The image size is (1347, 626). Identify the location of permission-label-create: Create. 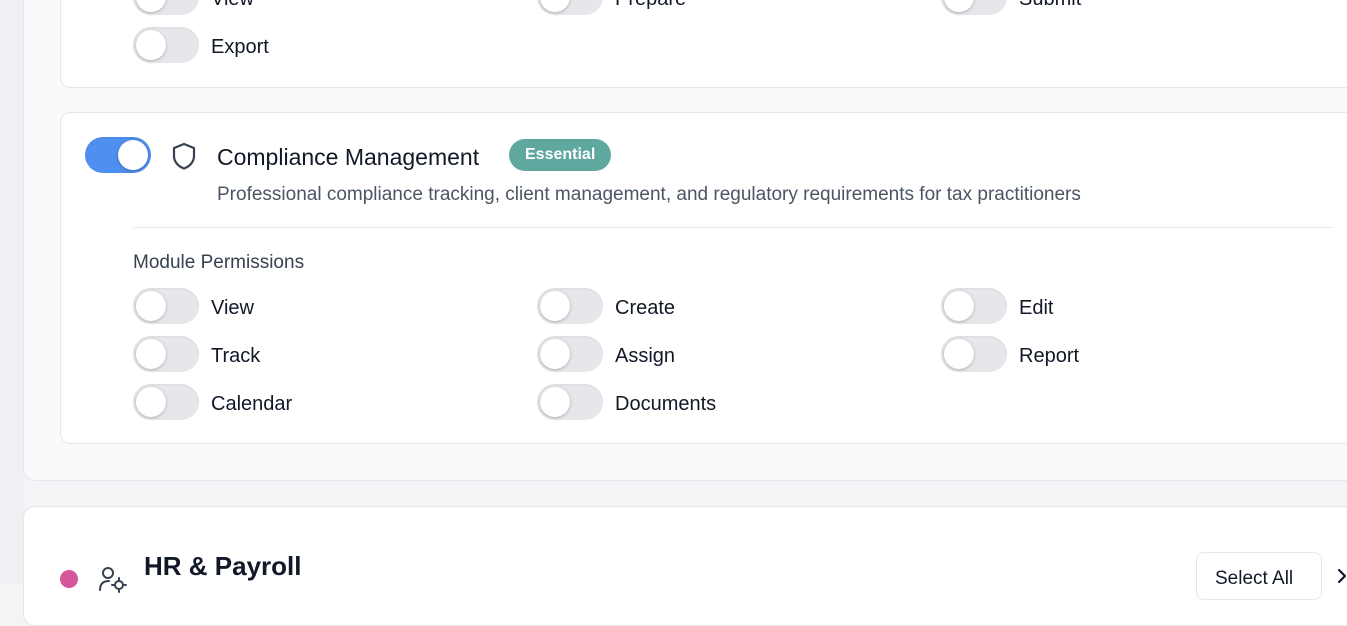
(645, 308).